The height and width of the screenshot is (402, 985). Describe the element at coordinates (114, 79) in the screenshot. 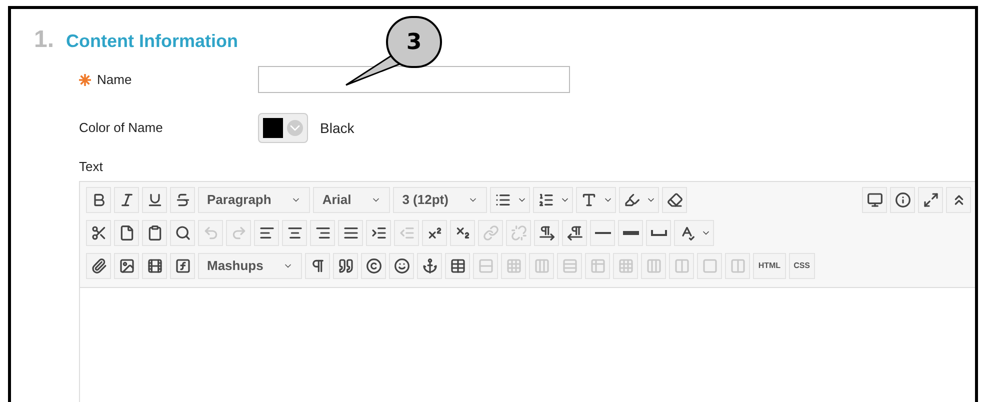

I see `field-label: Name` at that location.